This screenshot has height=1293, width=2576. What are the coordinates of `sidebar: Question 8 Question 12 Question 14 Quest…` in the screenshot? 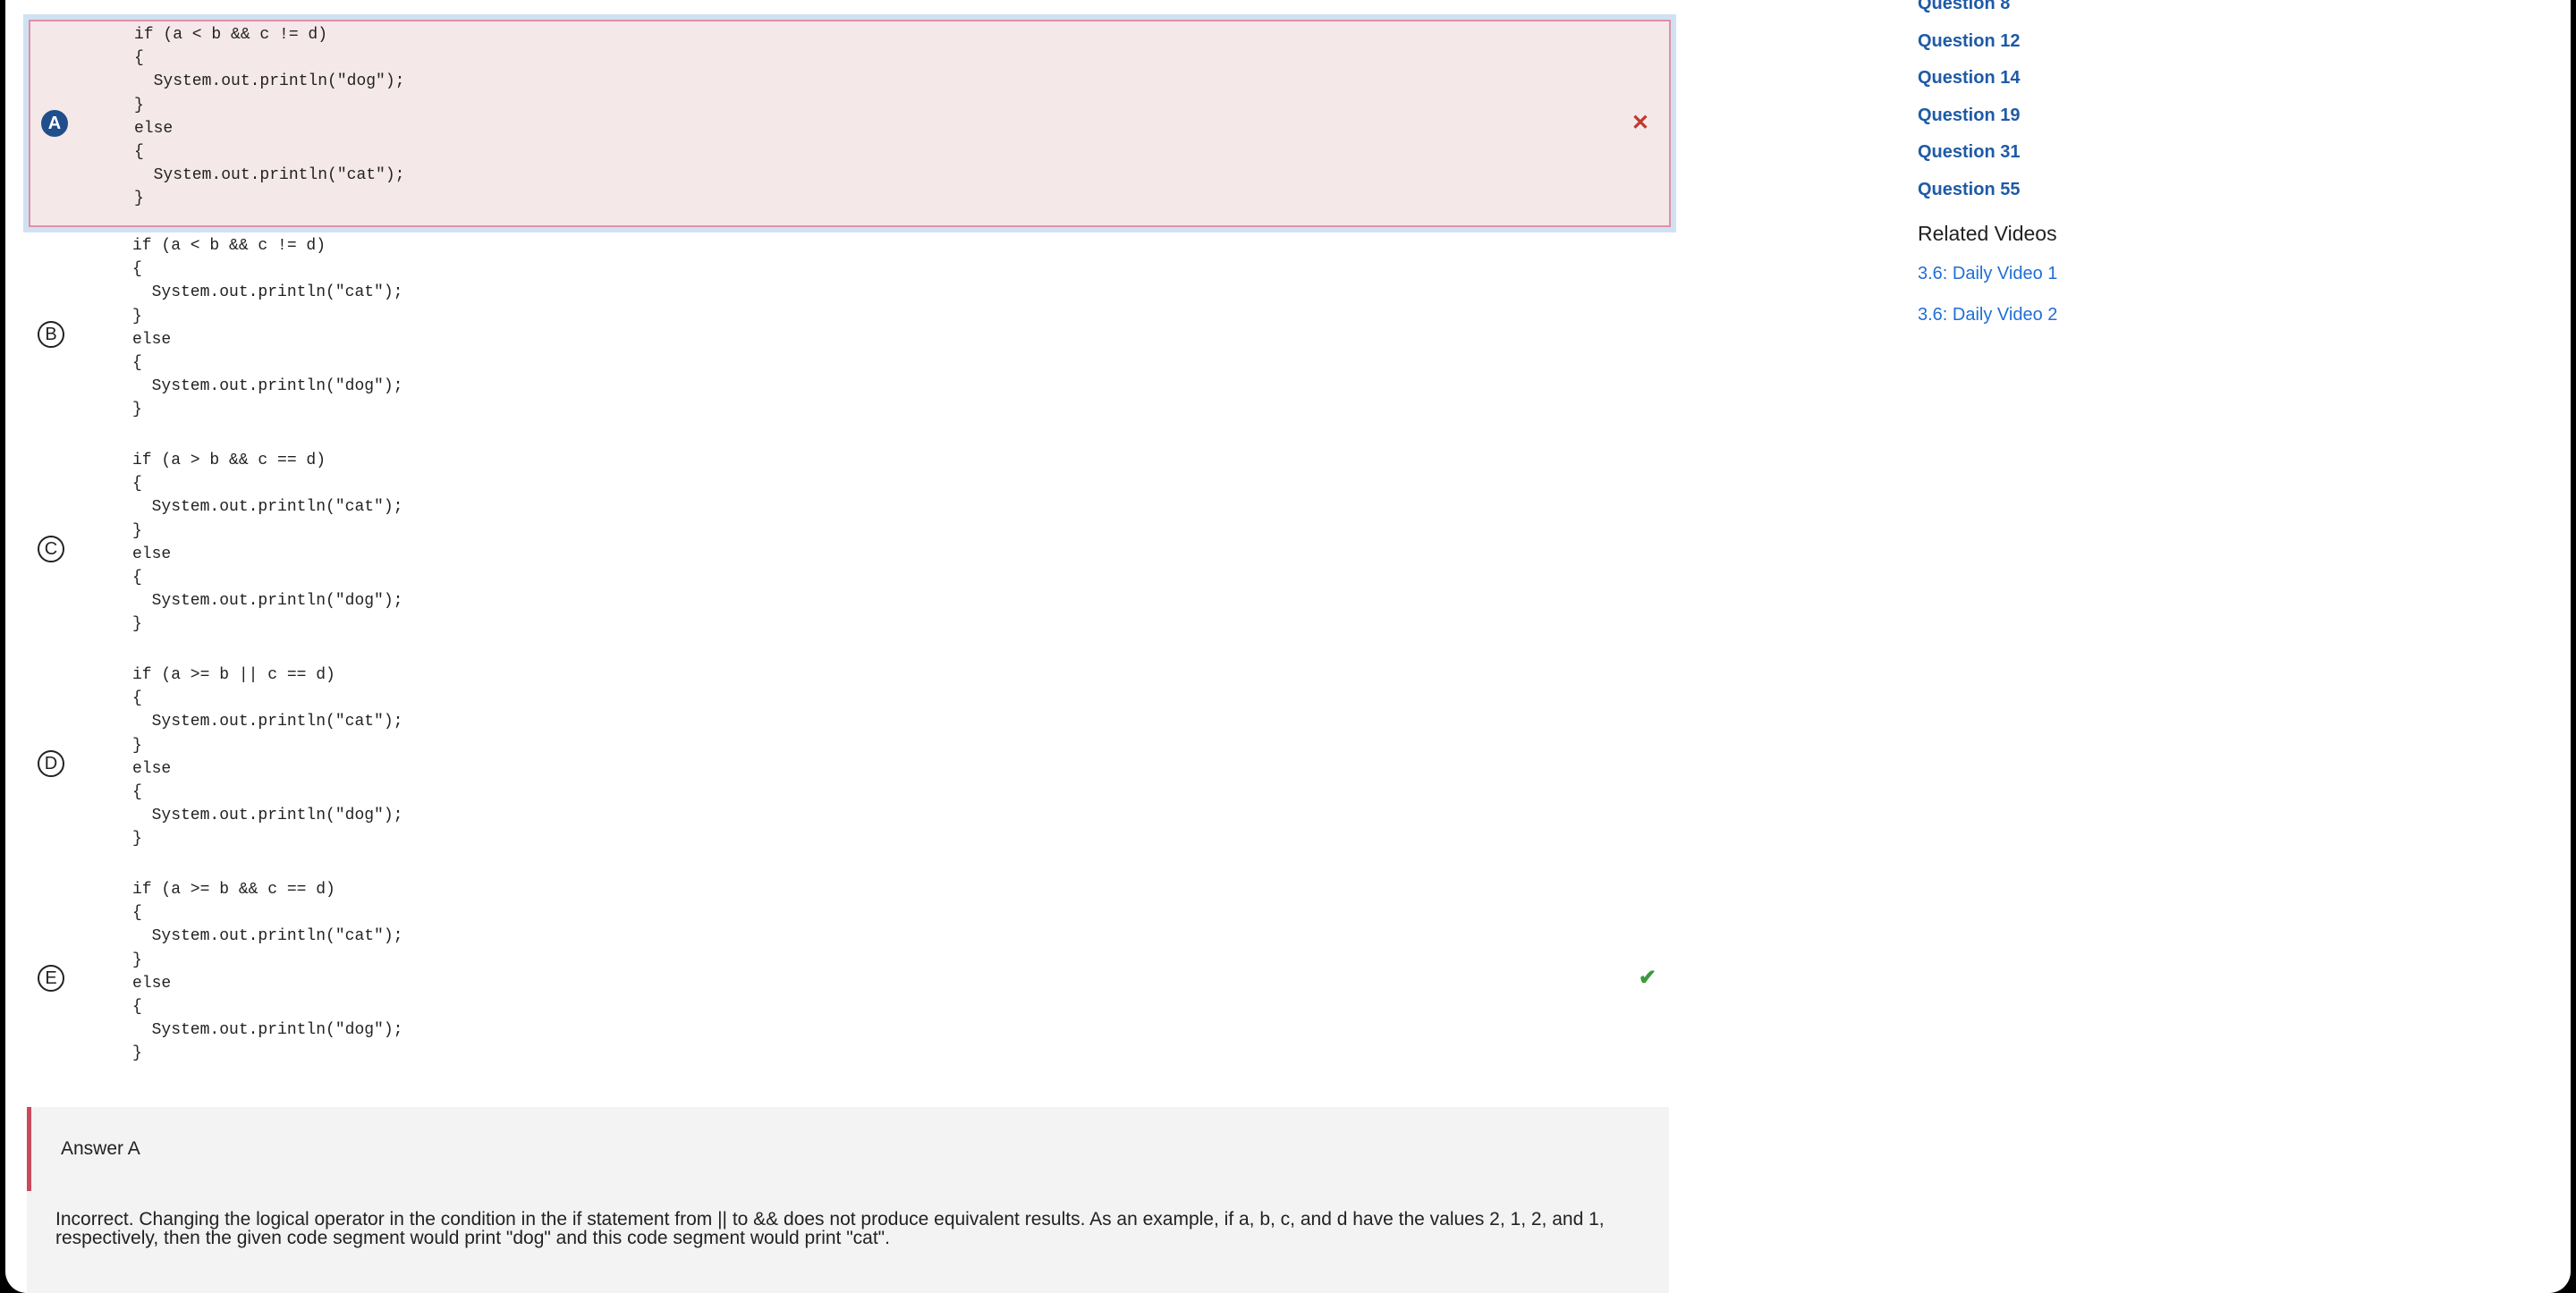 It's located at (2186, 167).